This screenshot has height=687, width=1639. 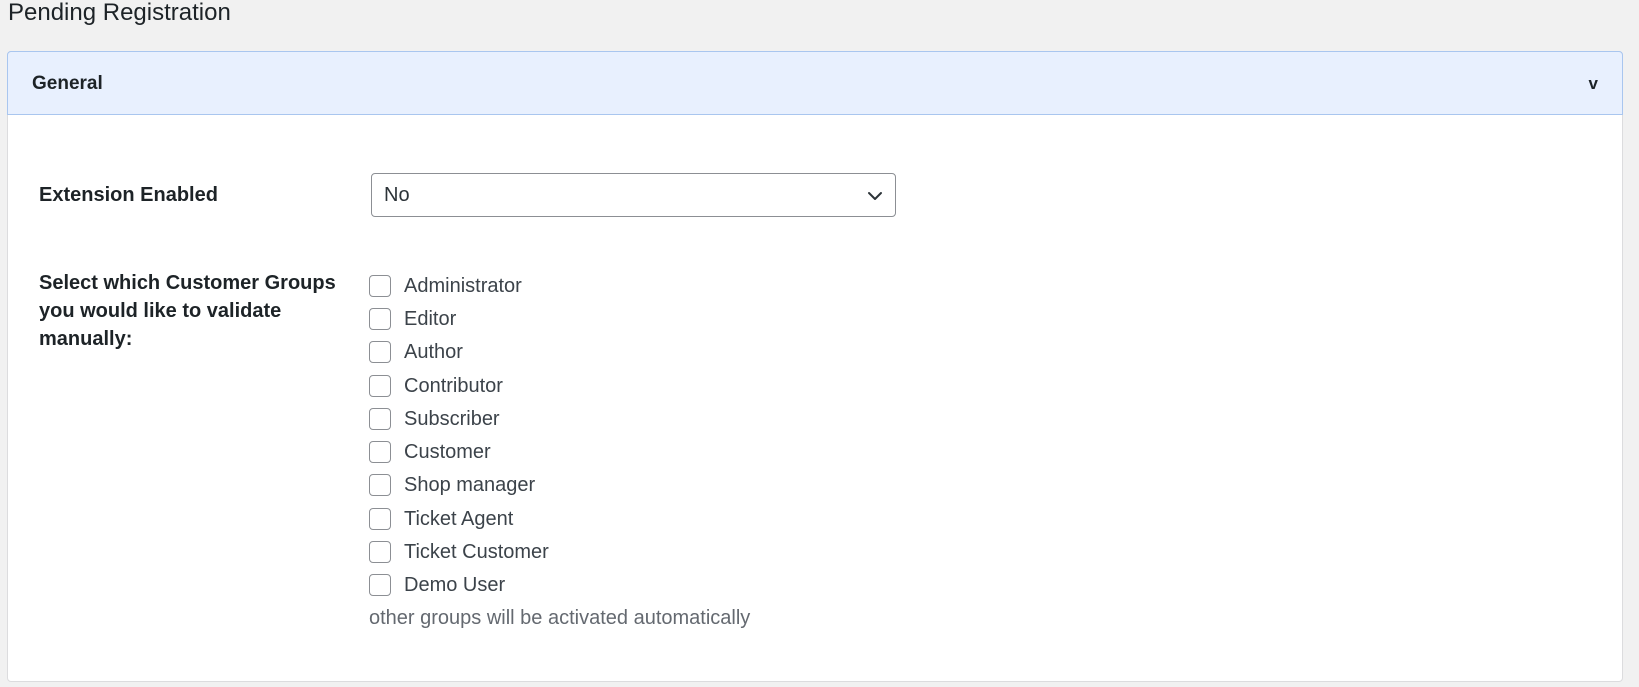 I want to click on group-label: Demo User, so click(x=455, y=585).